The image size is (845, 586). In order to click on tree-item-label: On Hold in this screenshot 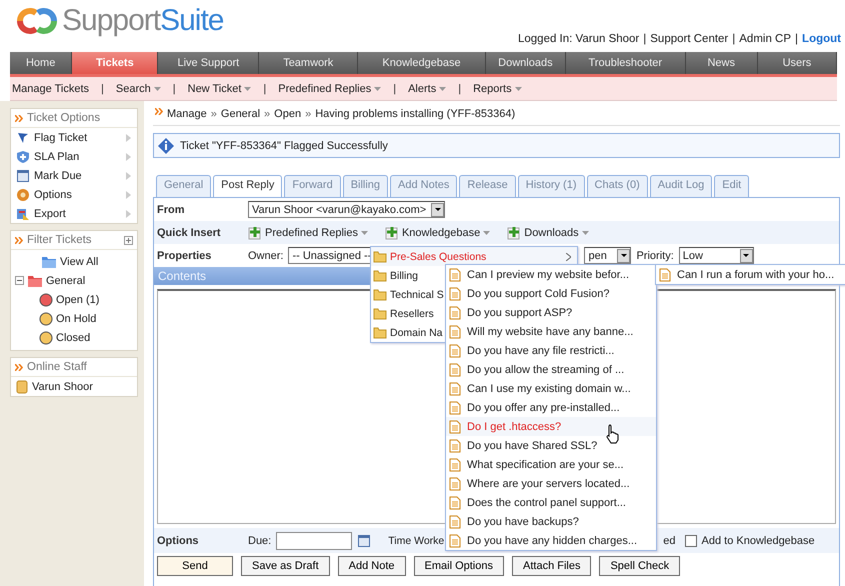, I will do `click(76, 318)`.